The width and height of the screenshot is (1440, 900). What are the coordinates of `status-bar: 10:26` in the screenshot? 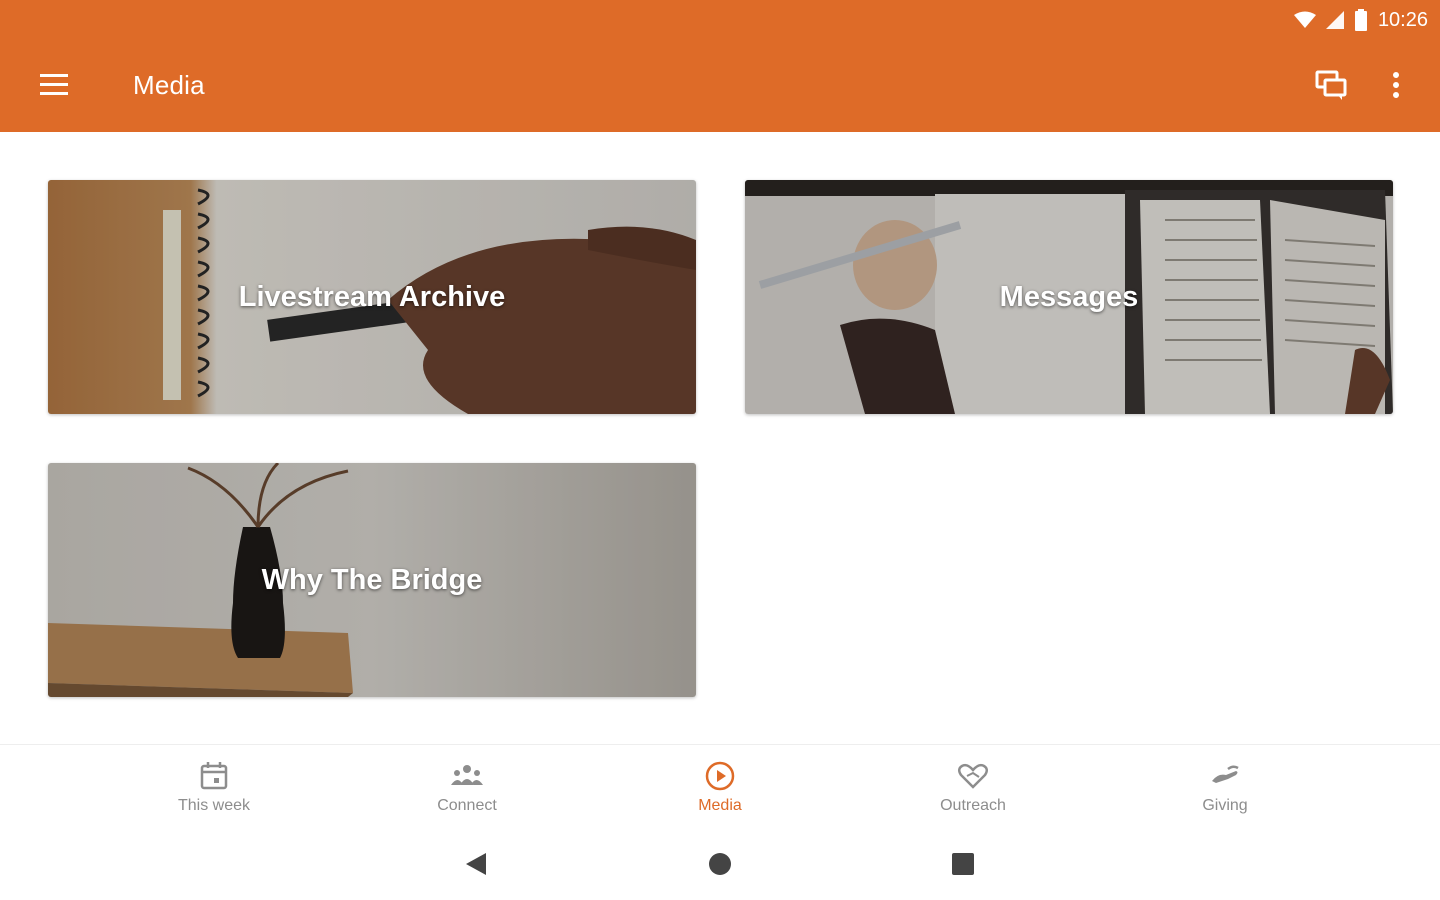 It's located at (1360, 20).